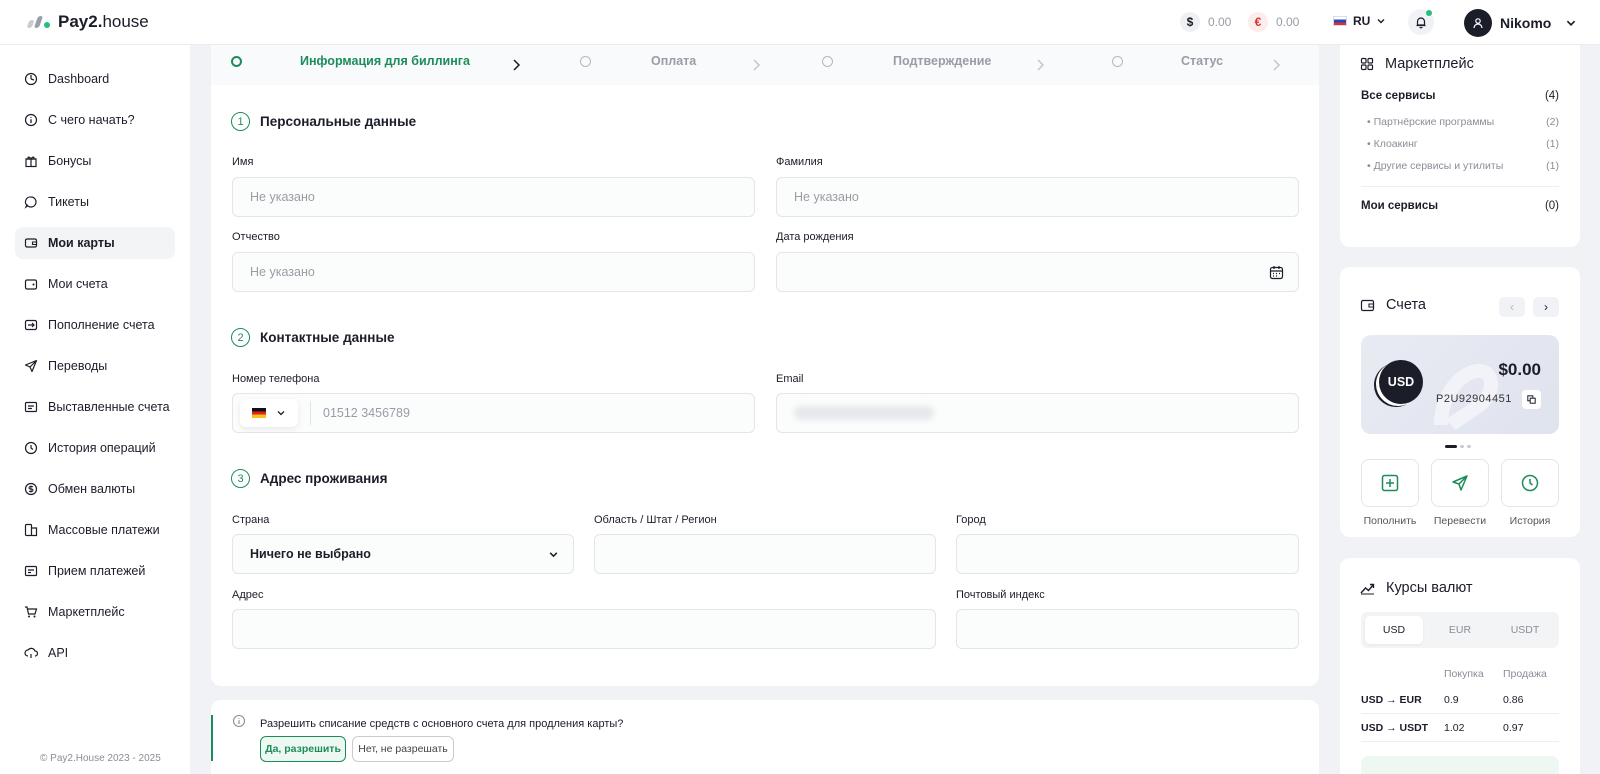 The height and width of the screenshot is (774, 1600). I want to click on deny-button: Нет, не разрешать, so click(403, 749).